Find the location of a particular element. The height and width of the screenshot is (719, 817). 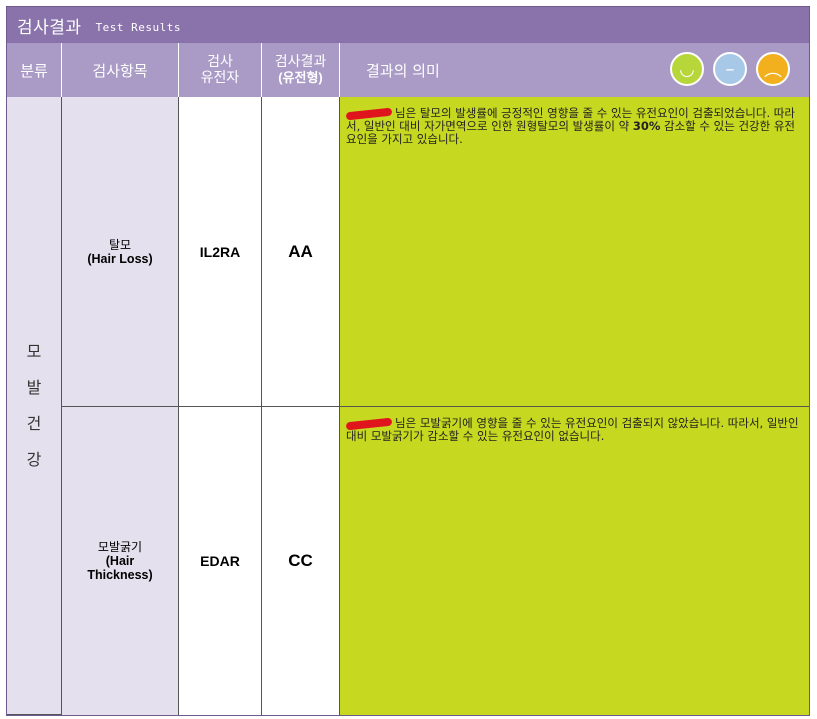

meaning-highlight: 30% is located at coordinates (646, 126).